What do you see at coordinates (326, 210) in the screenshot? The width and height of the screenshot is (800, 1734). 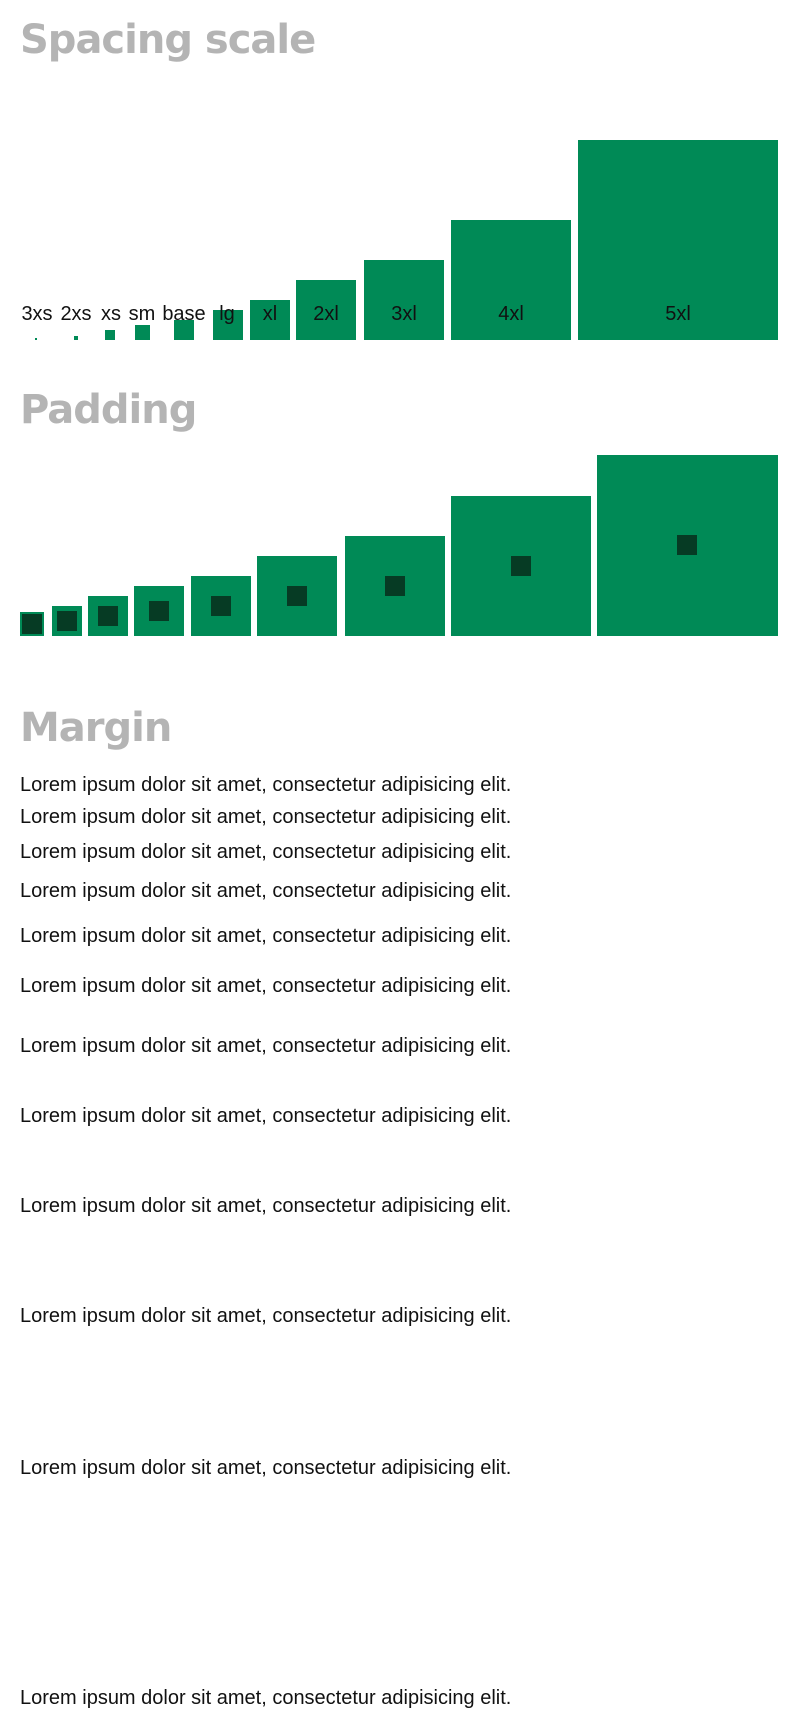 I see `spacing-item-2xl: 2xl` at bounding box center [326, 210].